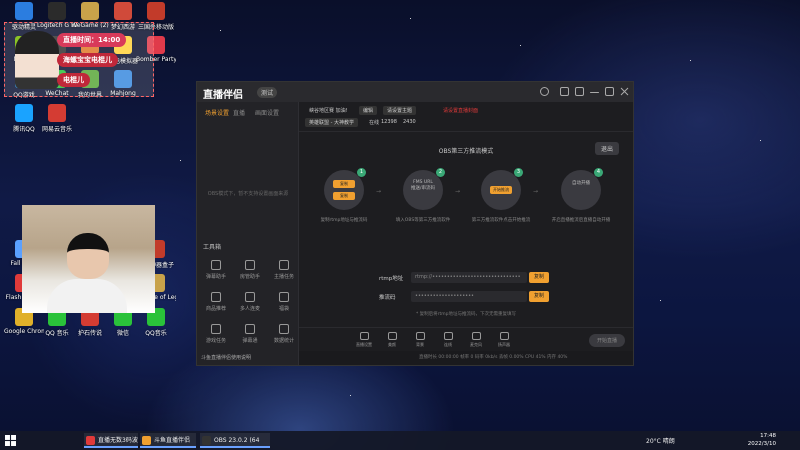  What do you see at coordinates (466, 314) in the screenshot?
I see `hint-text: * 复制后将rtmp地址与推流码，下次无需重复填写` at bounding box center [466, 314].